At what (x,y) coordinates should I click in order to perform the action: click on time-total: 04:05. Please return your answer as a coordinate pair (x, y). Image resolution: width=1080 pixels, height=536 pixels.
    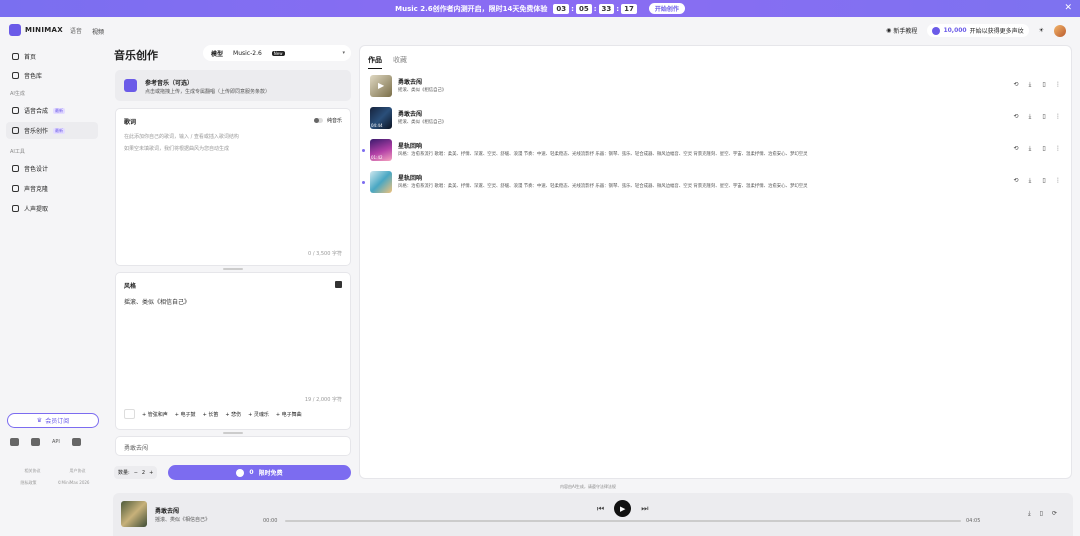
    Looking at the image, I should click on (973, 521).